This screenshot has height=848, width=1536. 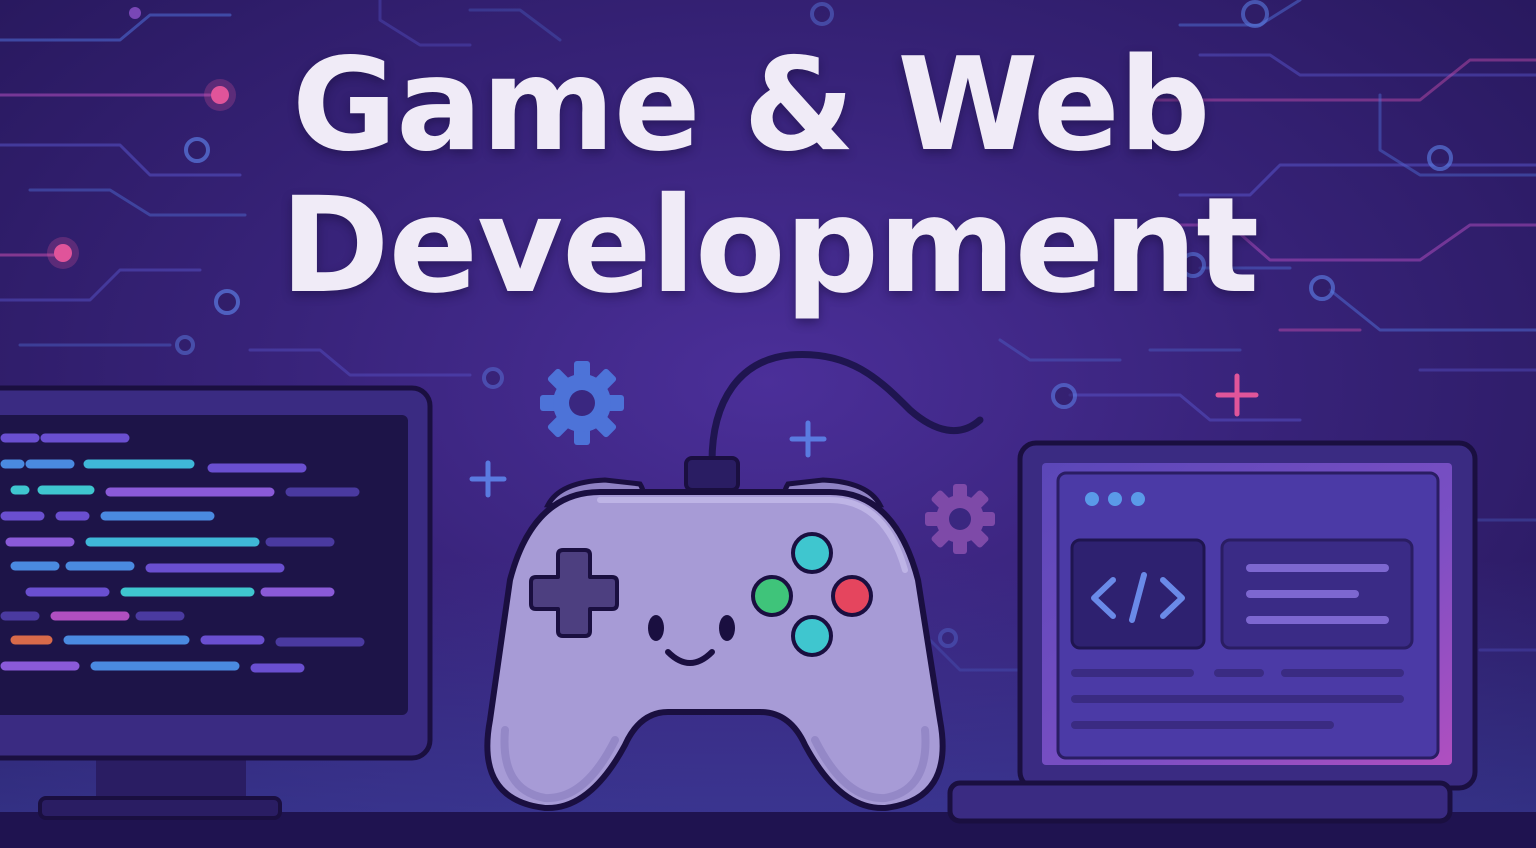 I want to click on button-bottom, so click(x=812, y=636).